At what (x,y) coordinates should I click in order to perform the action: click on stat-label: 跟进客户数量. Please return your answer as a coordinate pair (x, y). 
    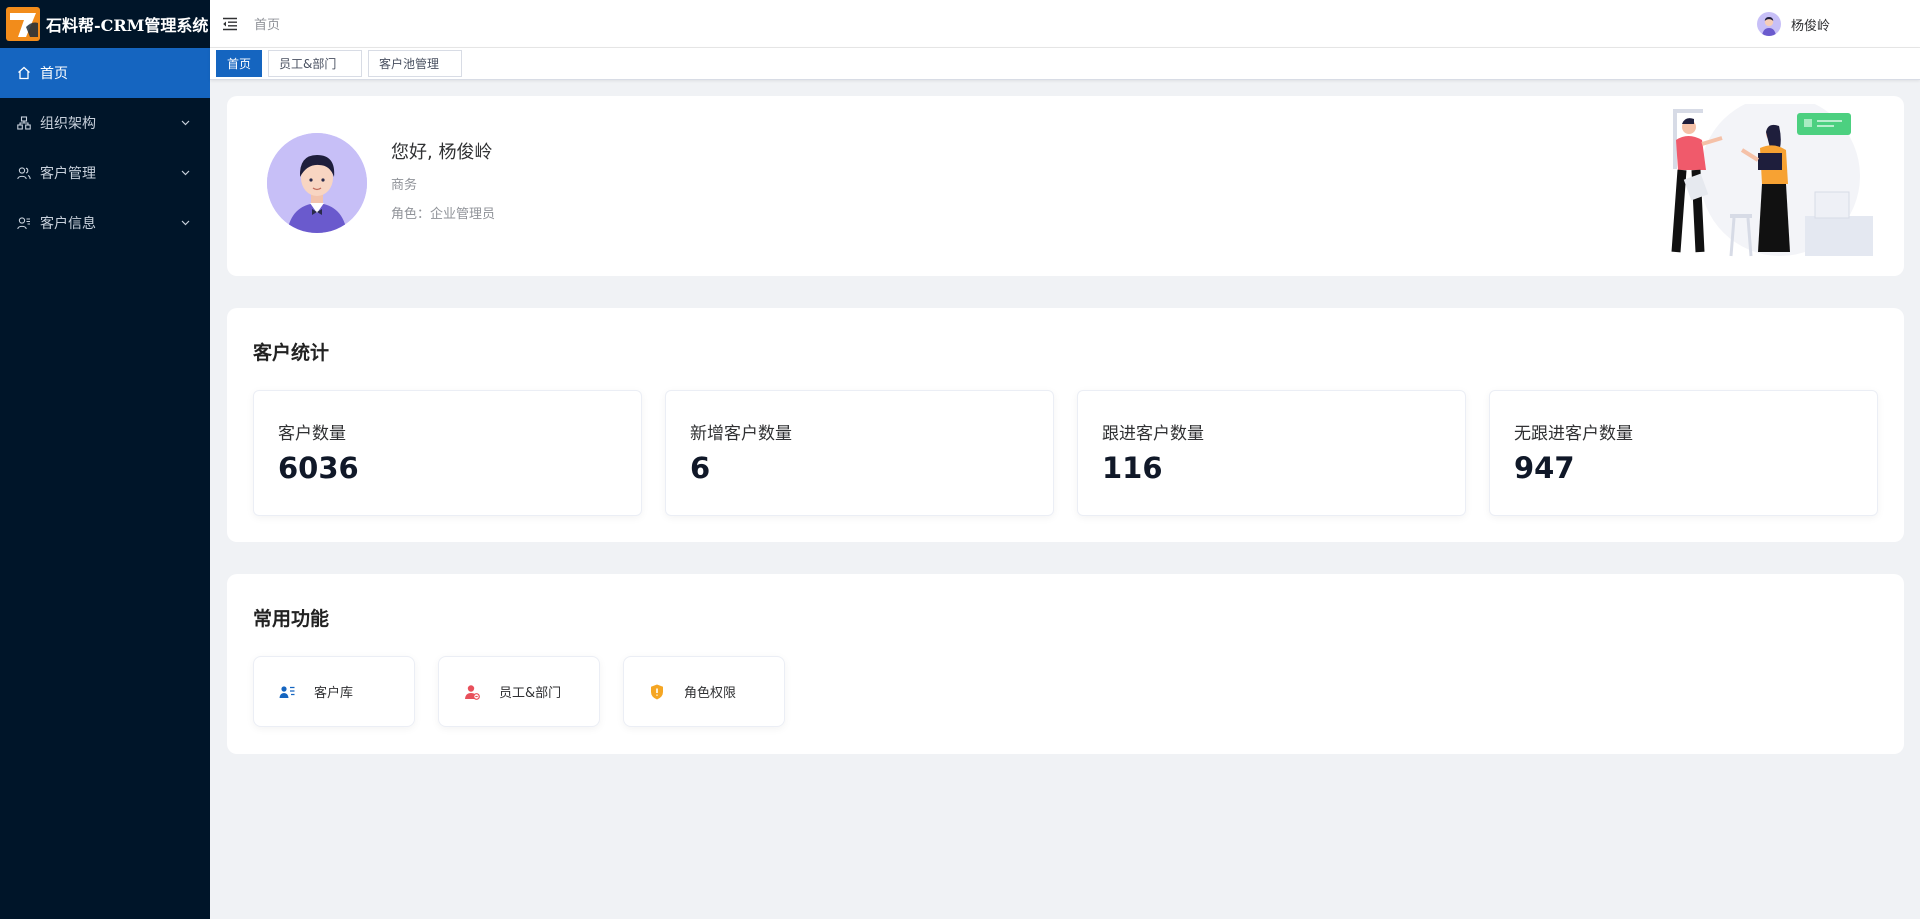
    Looking at the image, I should click on (1153, 434).